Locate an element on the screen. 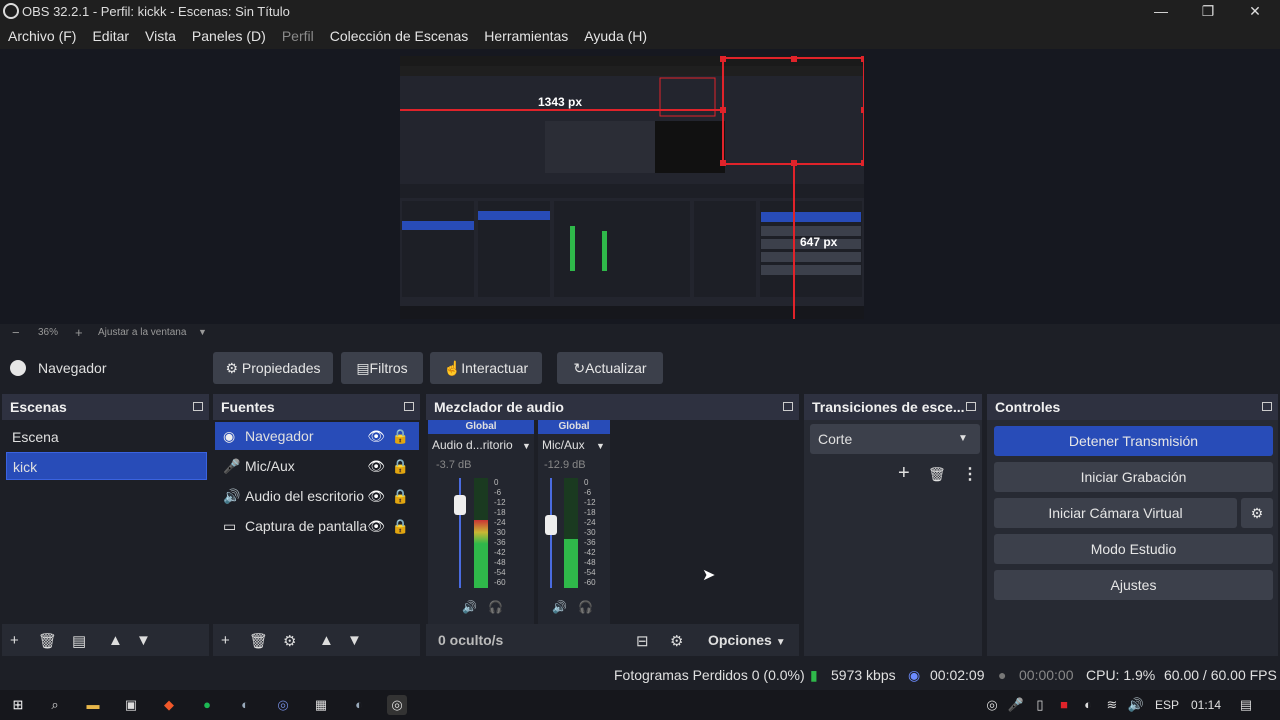  wifi-icon: ≋ is located at coordinates (1112, 705).